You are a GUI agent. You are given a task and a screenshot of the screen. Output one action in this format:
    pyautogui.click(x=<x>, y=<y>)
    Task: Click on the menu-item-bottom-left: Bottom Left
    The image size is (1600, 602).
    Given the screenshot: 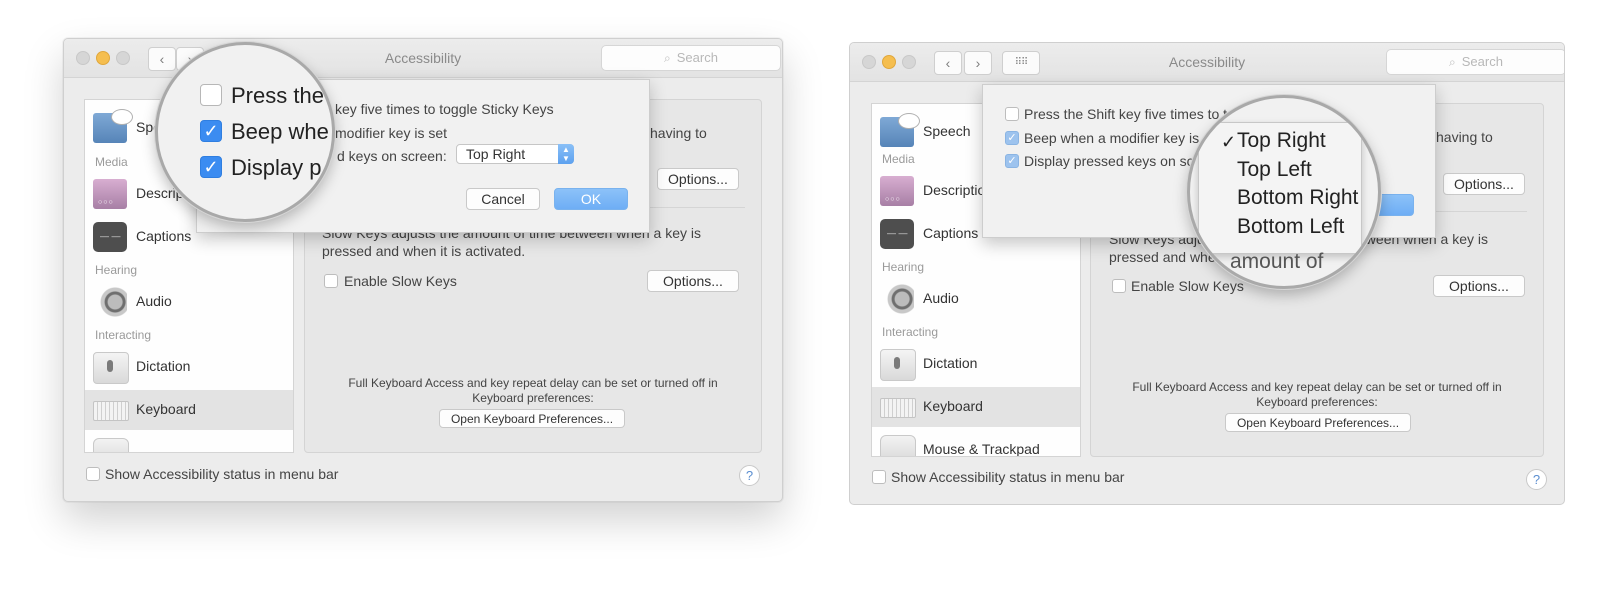 What is the action you would take?
    pyautogui.click(x=1290, y=227)
    